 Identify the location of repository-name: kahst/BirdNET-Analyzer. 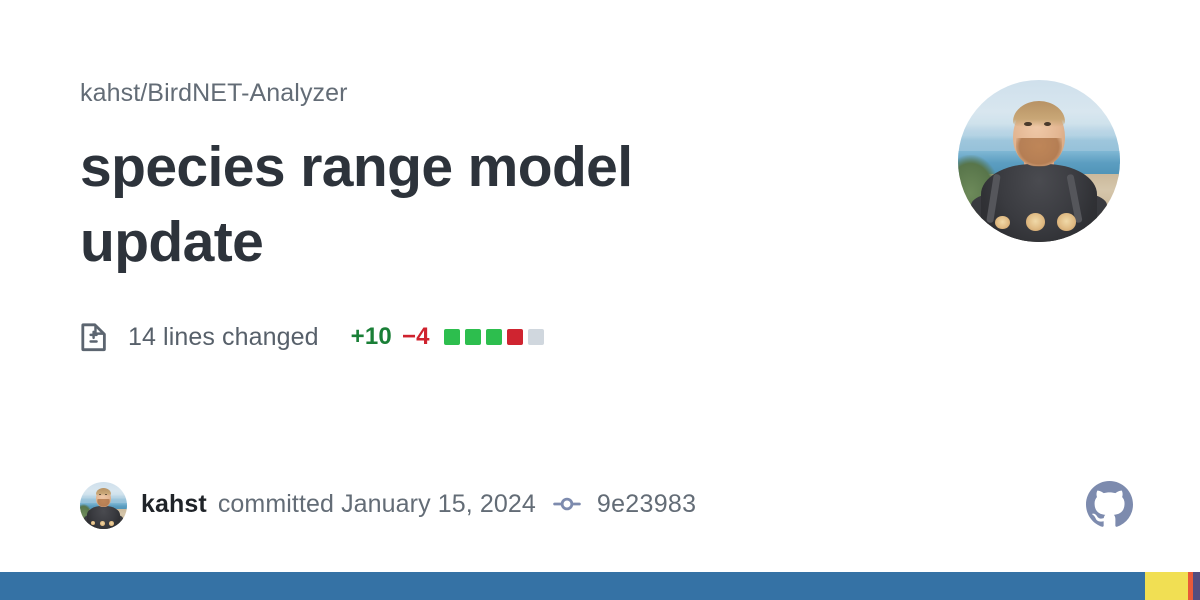
(500, 93).